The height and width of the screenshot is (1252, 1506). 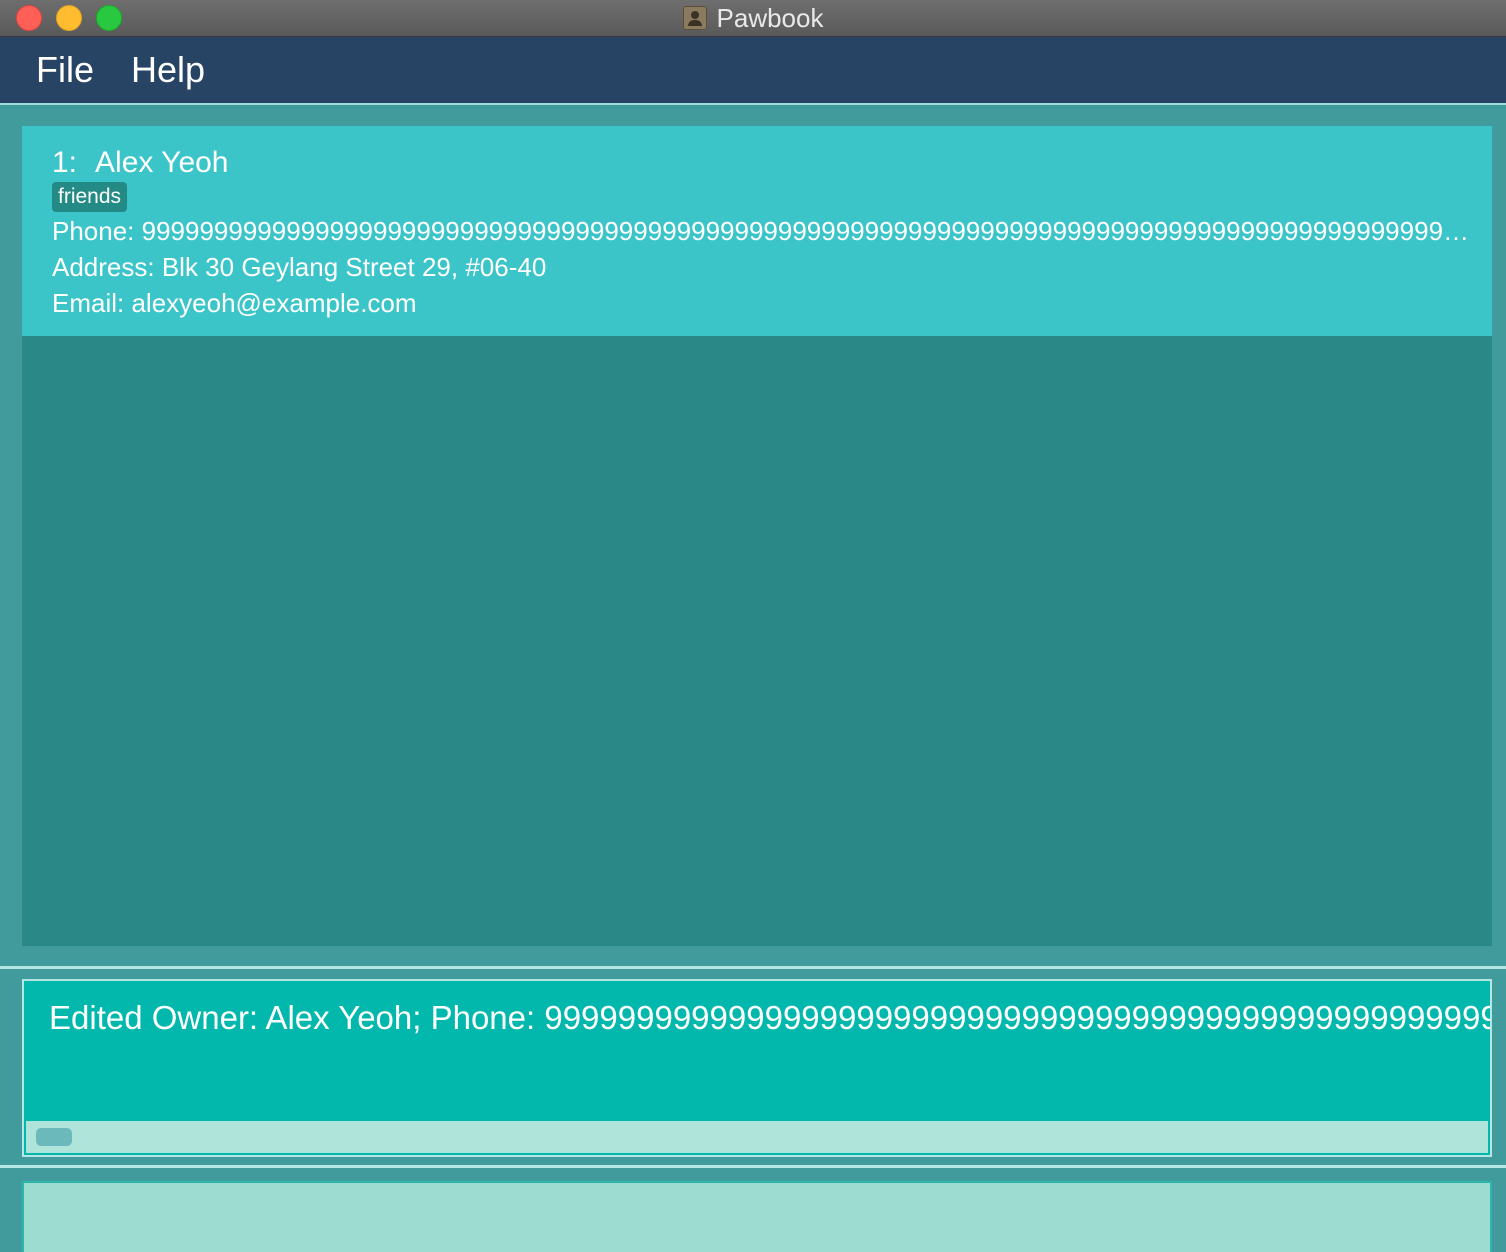 I want to click on contacts-app-icon, so click(x=694, y=18).